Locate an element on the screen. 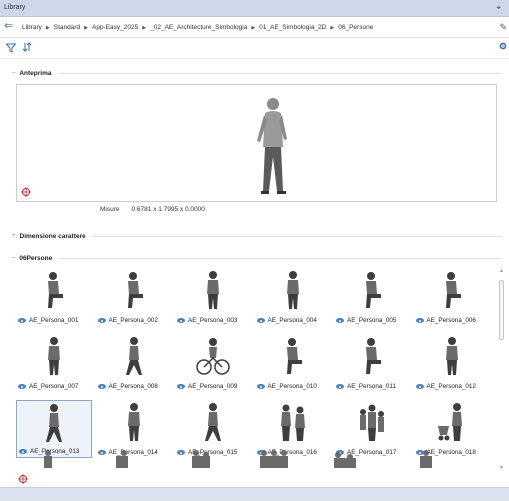  scroll-up-icon: ▲ is located at coordinates (501, 272).